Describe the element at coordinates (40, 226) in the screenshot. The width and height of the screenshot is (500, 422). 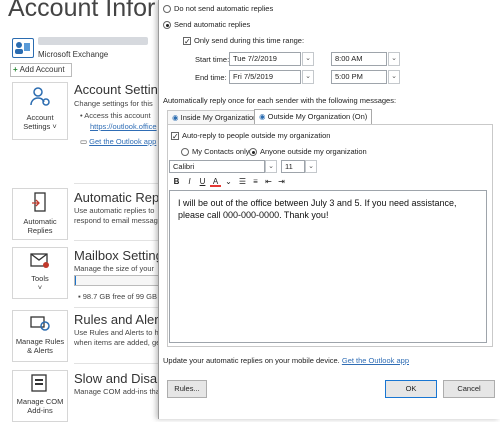
I see `automatic-replies-tile-label: Automatic Replies` at that location.